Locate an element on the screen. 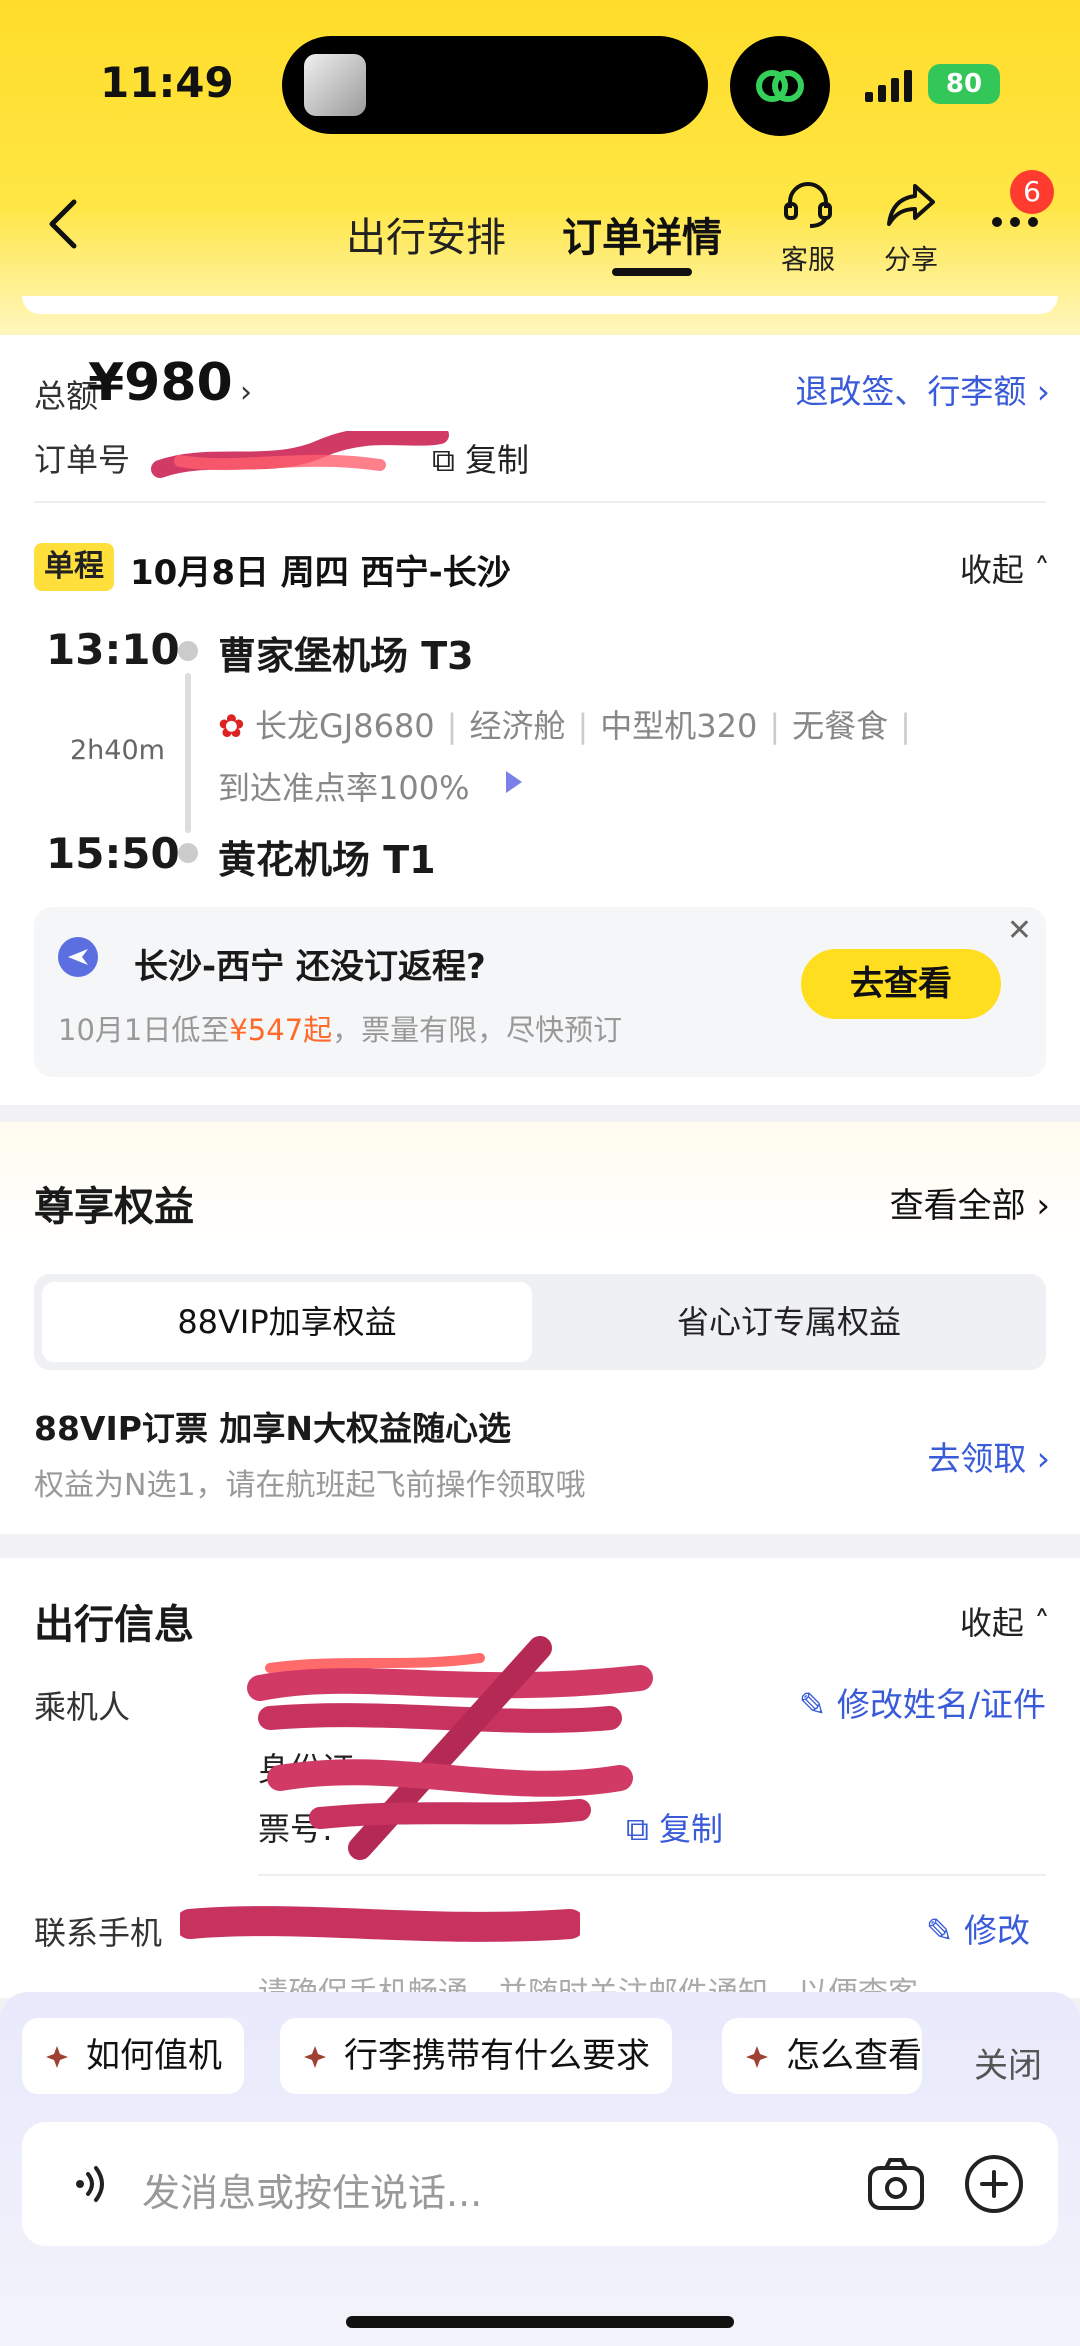 The image size is (1080, 2346). share-button: 分享 is located at coordinates (911, 226).